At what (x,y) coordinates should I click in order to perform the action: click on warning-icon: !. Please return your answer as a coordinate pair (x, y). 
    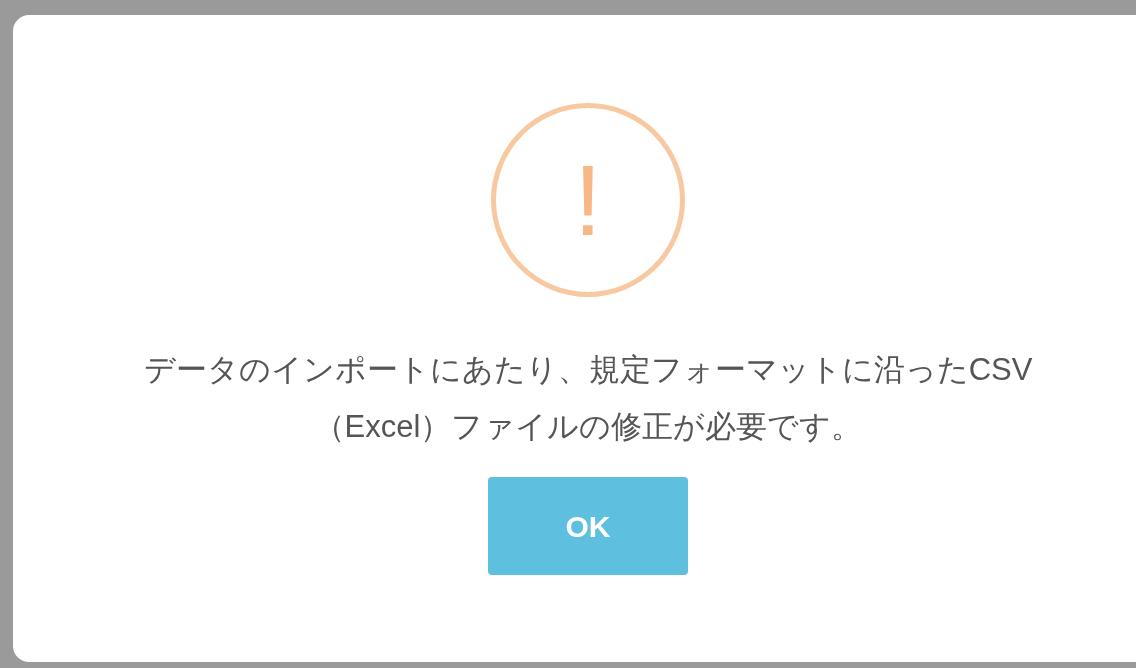
    Looking at the image, I should click on (588, 200).